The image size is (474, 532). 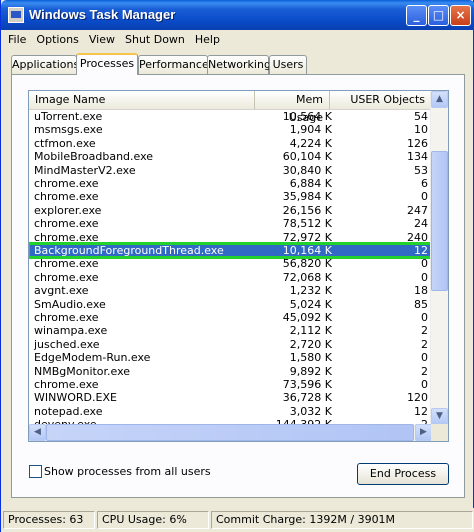 What do you see at coordinates (421, 304) in the screenshot?
I see `process-user-objects: 85` at bounding box center [421, 304].